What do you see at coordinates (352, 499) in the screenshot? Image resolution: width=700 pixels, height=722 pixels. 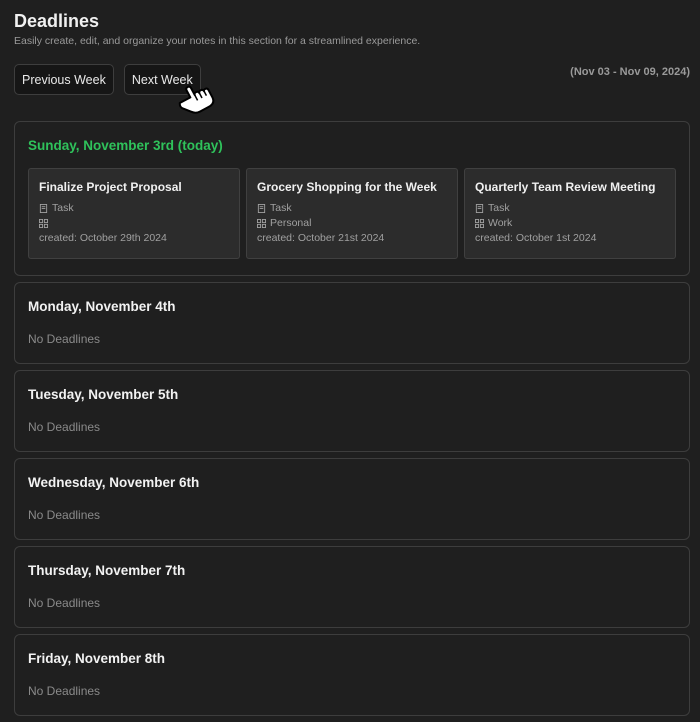 I see `day-card-wednesday: Wednesday, November 6th No Deadlines` at bounding box center [352, 499].